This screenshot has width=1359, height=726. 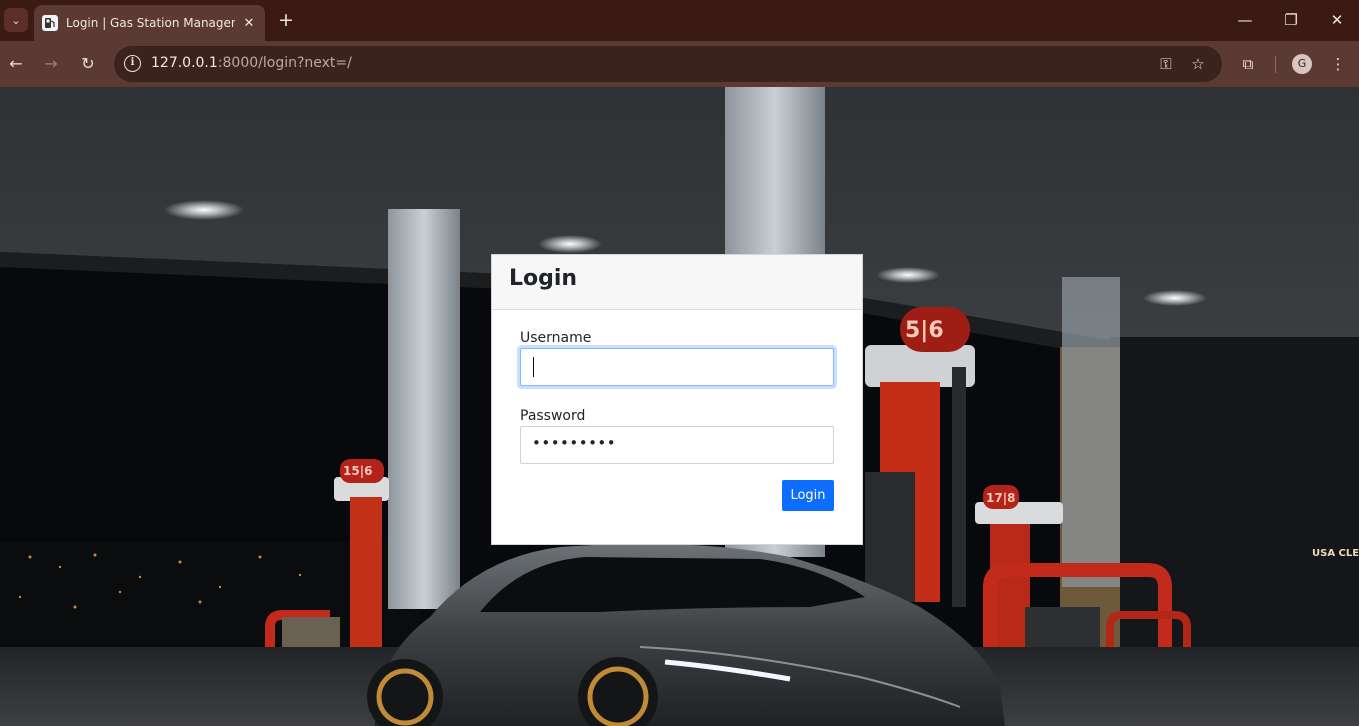 I want to click on username-label: Username, so click(x=556, y=338).